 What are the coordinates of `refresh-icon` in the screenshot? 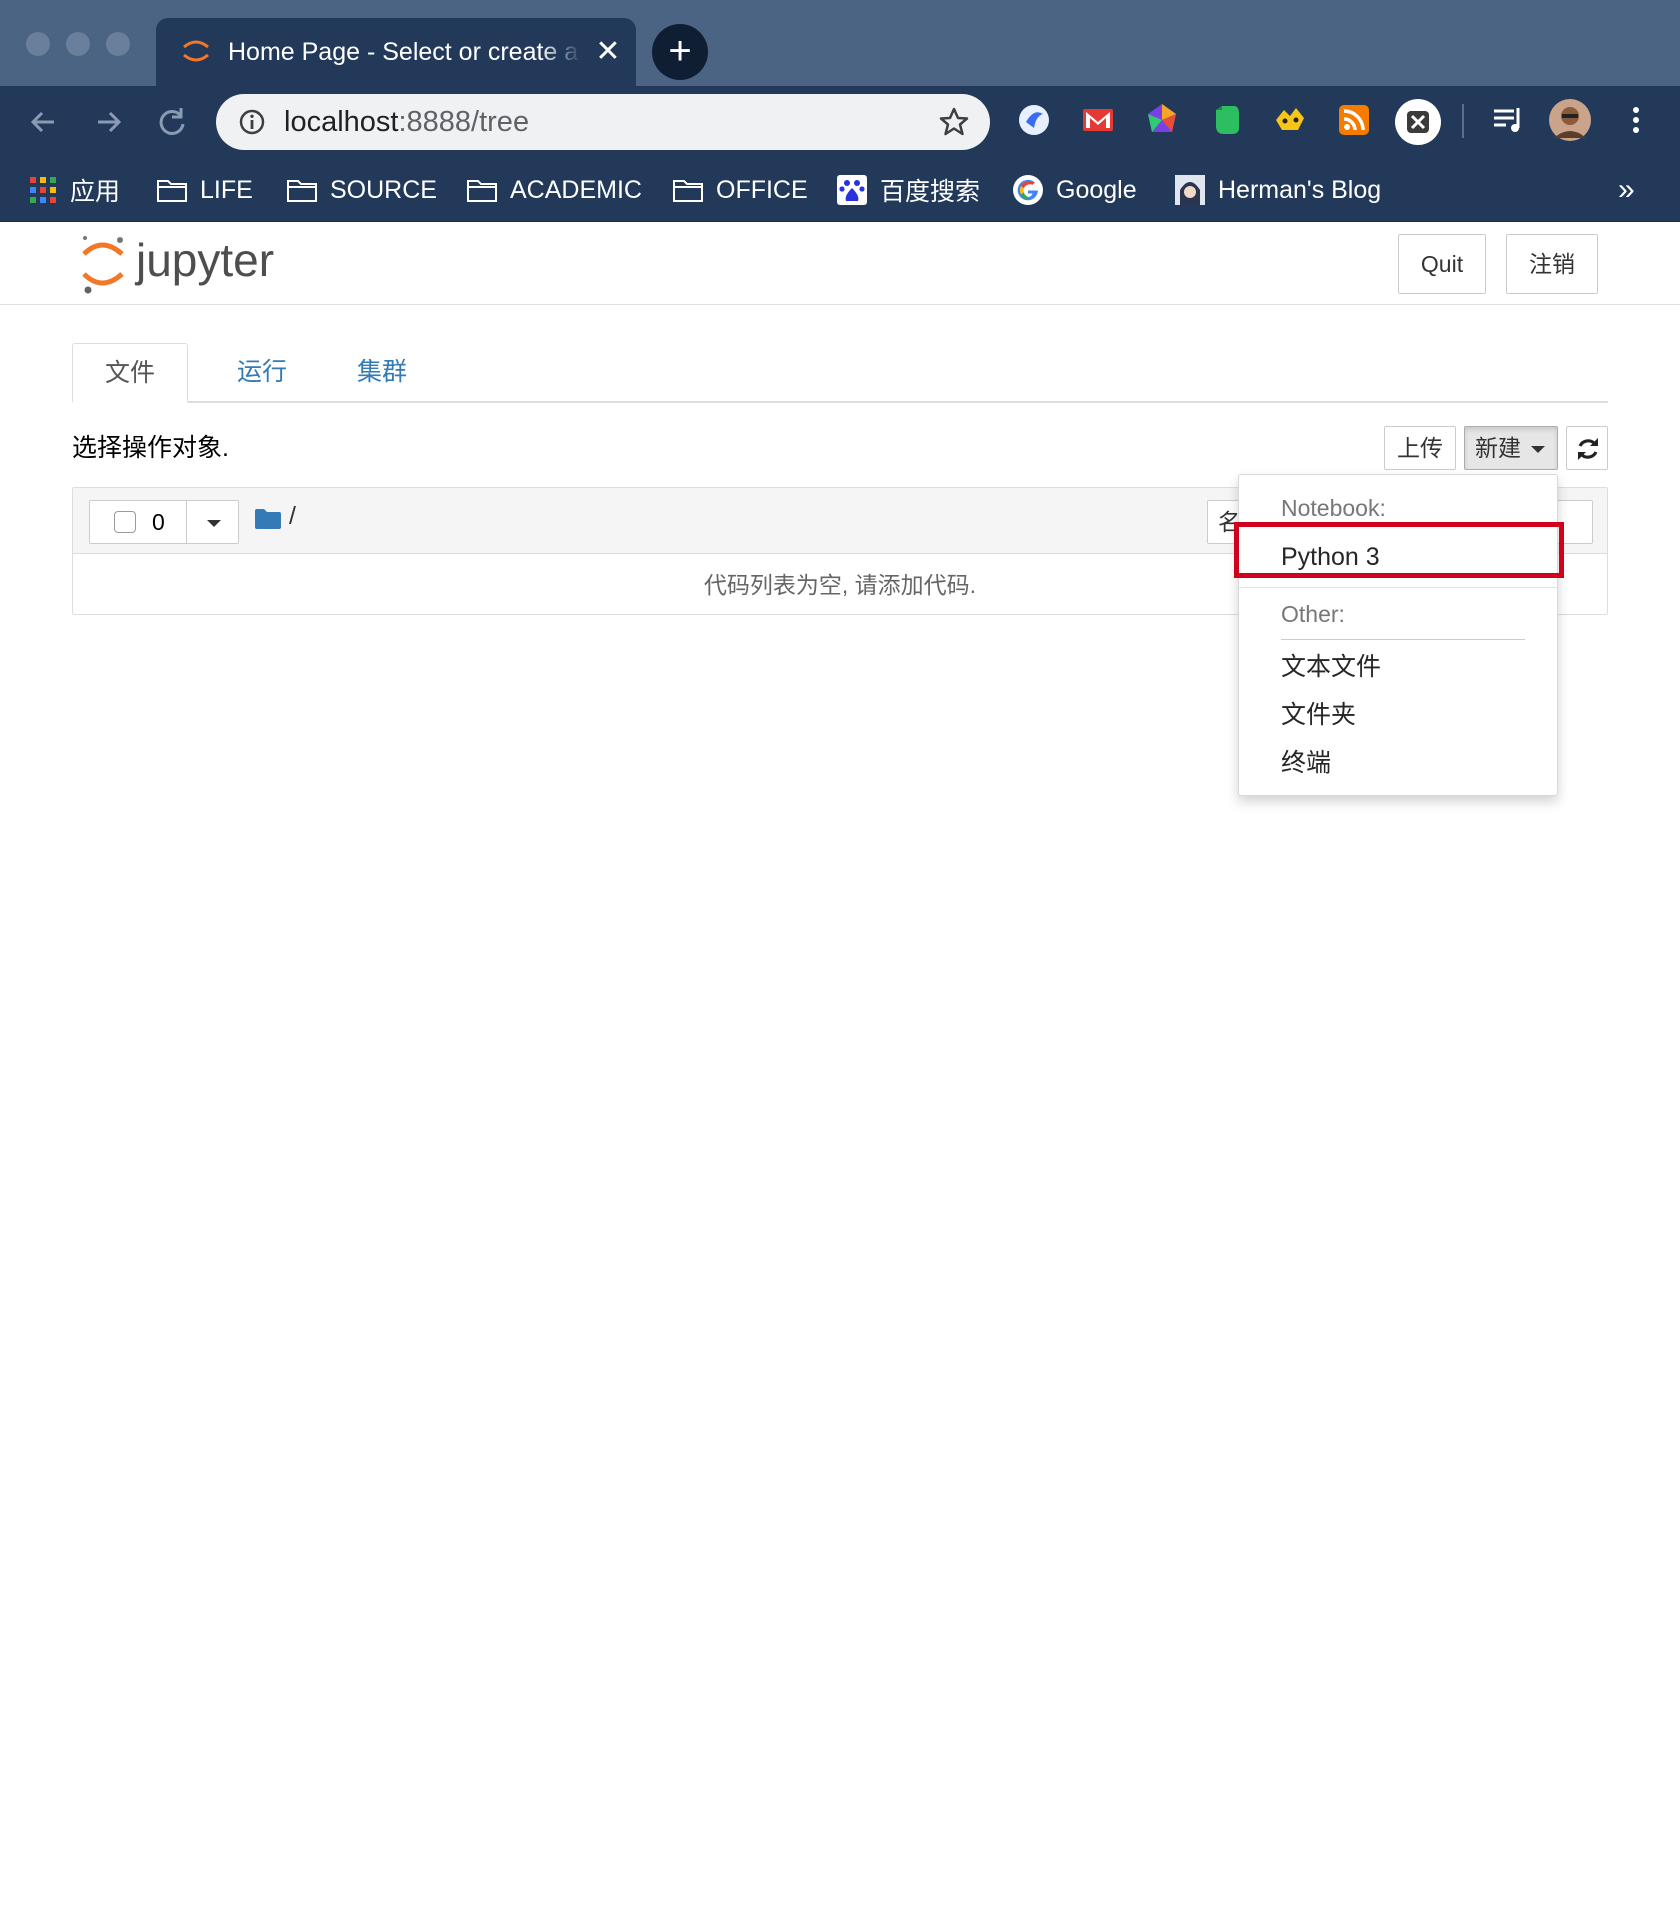 It's located at (1588, 449).